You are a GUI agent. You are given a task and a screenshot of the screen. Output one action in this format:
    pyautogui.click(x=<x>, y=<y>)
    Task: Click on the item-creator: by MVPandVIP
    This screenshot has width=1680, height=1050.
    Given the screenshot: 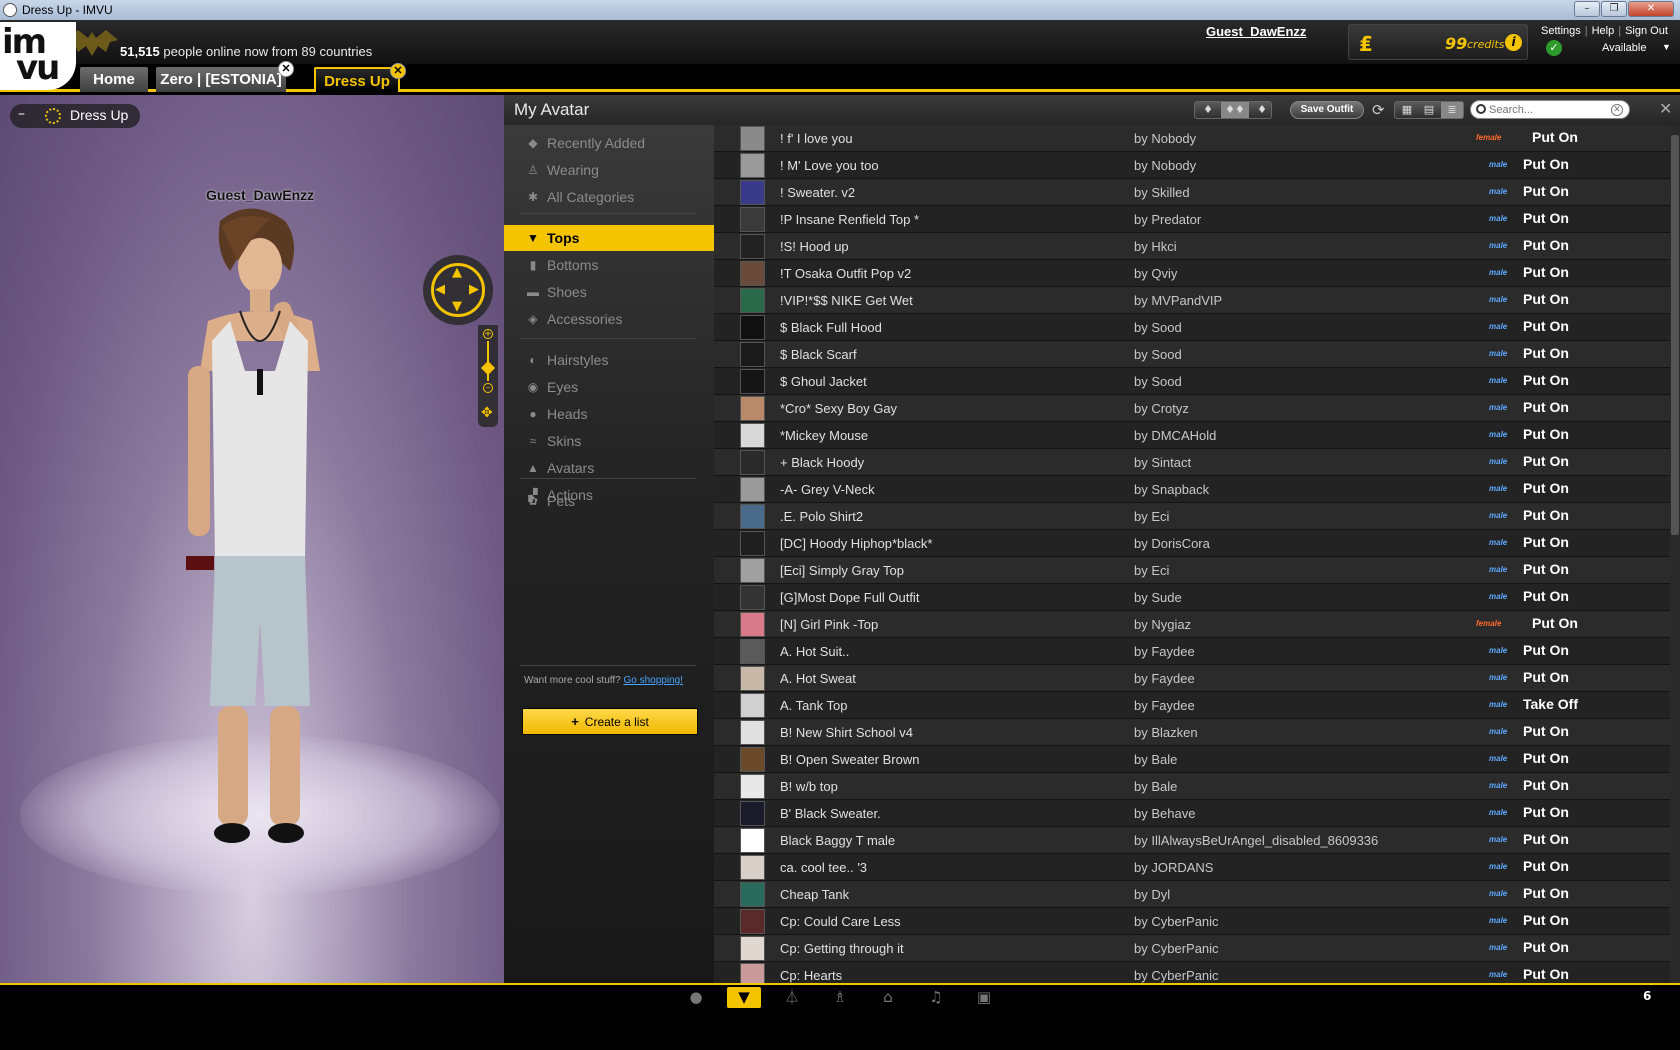 What is the action you would take?
    pyautogui.click(x=1178, y=300)
    